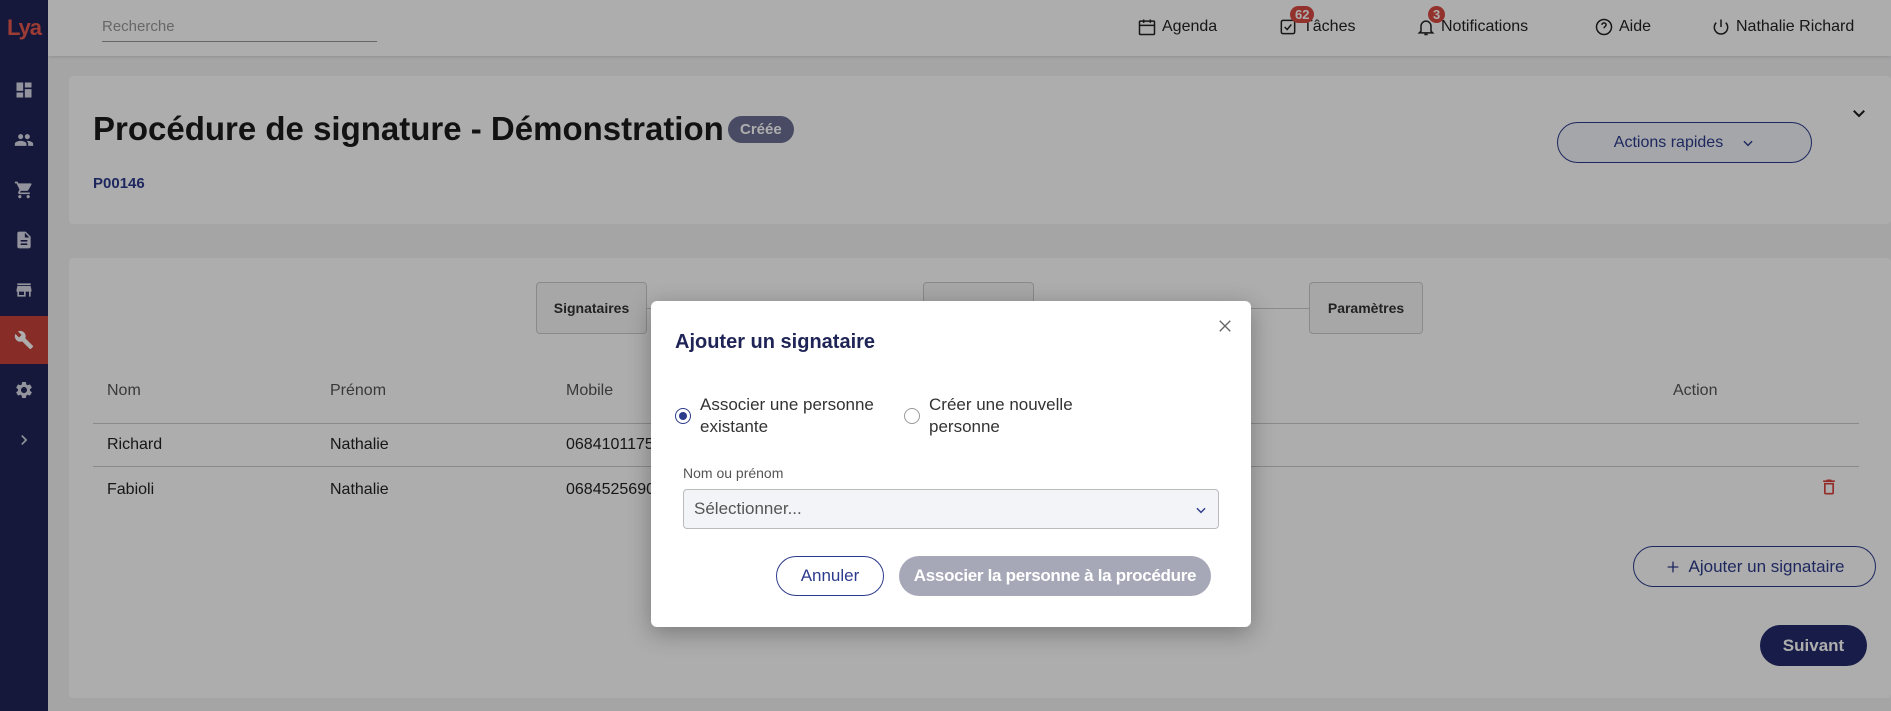 The width and height of the screenshot is (1891, 711). Describe the element at coordinates (733, 473) in the screenshot. I see `person-field-label: Nom ou prénom` at that location.